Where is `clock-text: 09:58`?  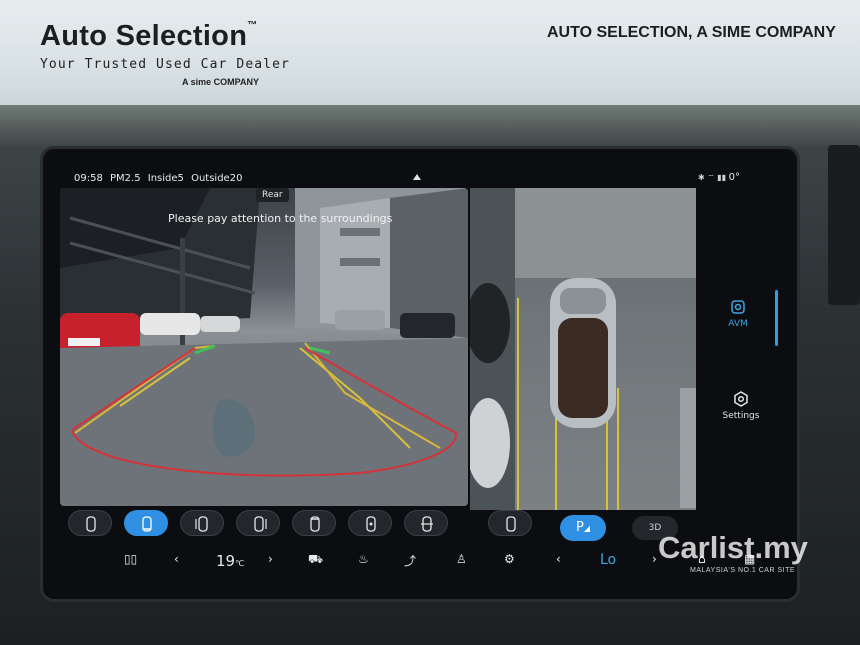
clock-text: 09:58 is located at coordinates (88, 178).